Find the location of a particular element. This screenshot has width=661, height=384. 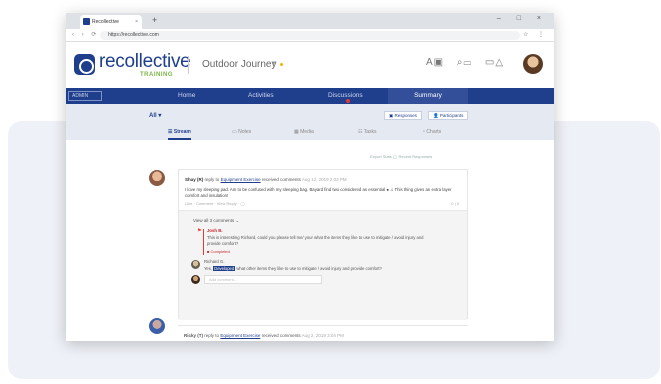

close-tab-icon: × is located at coordinates (136, 22).